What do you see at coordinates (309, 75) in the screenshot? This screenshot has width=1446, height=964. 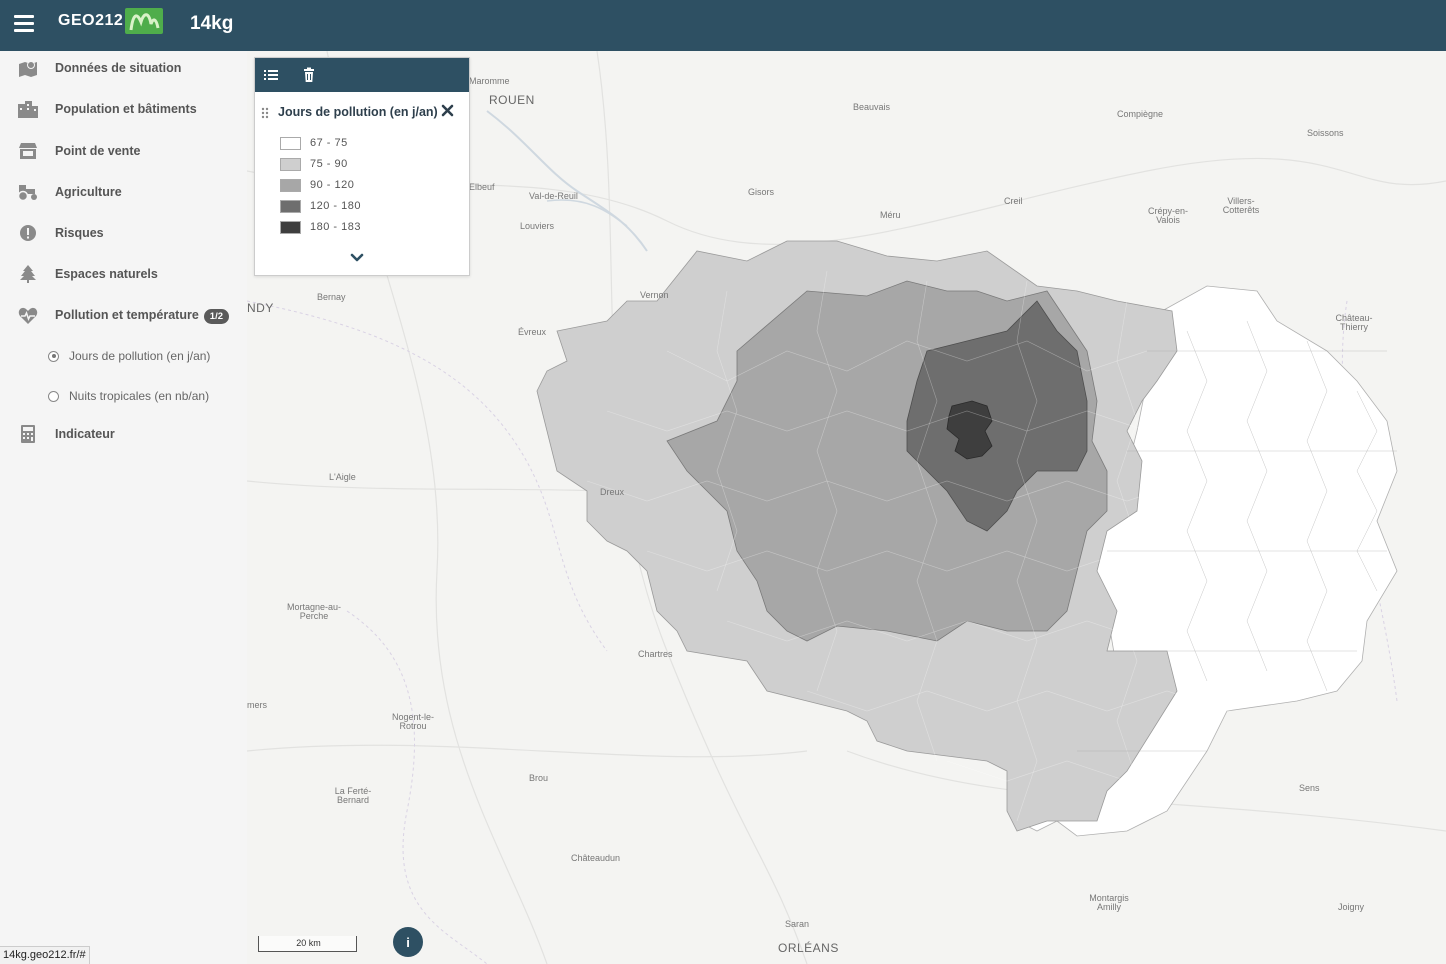 I see `trash-icon` at bounding box center [309, 75].